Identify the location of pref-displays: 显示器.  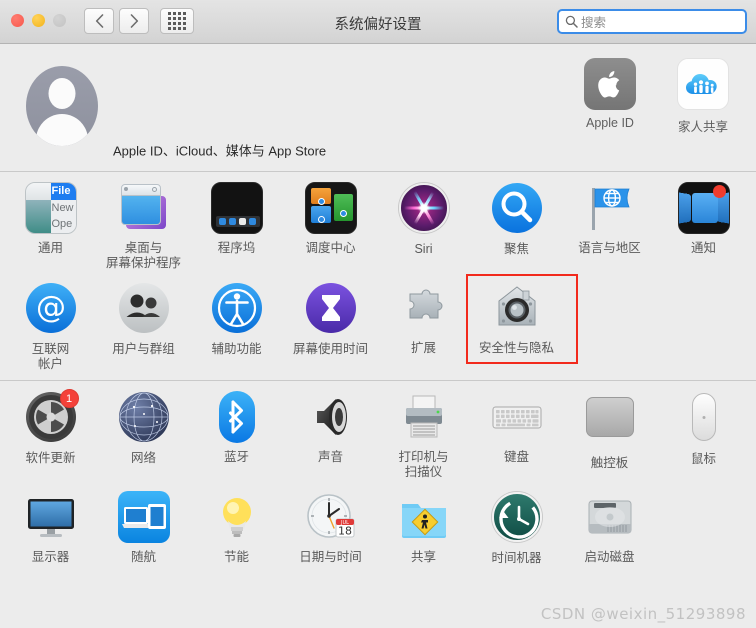
(50, 528).